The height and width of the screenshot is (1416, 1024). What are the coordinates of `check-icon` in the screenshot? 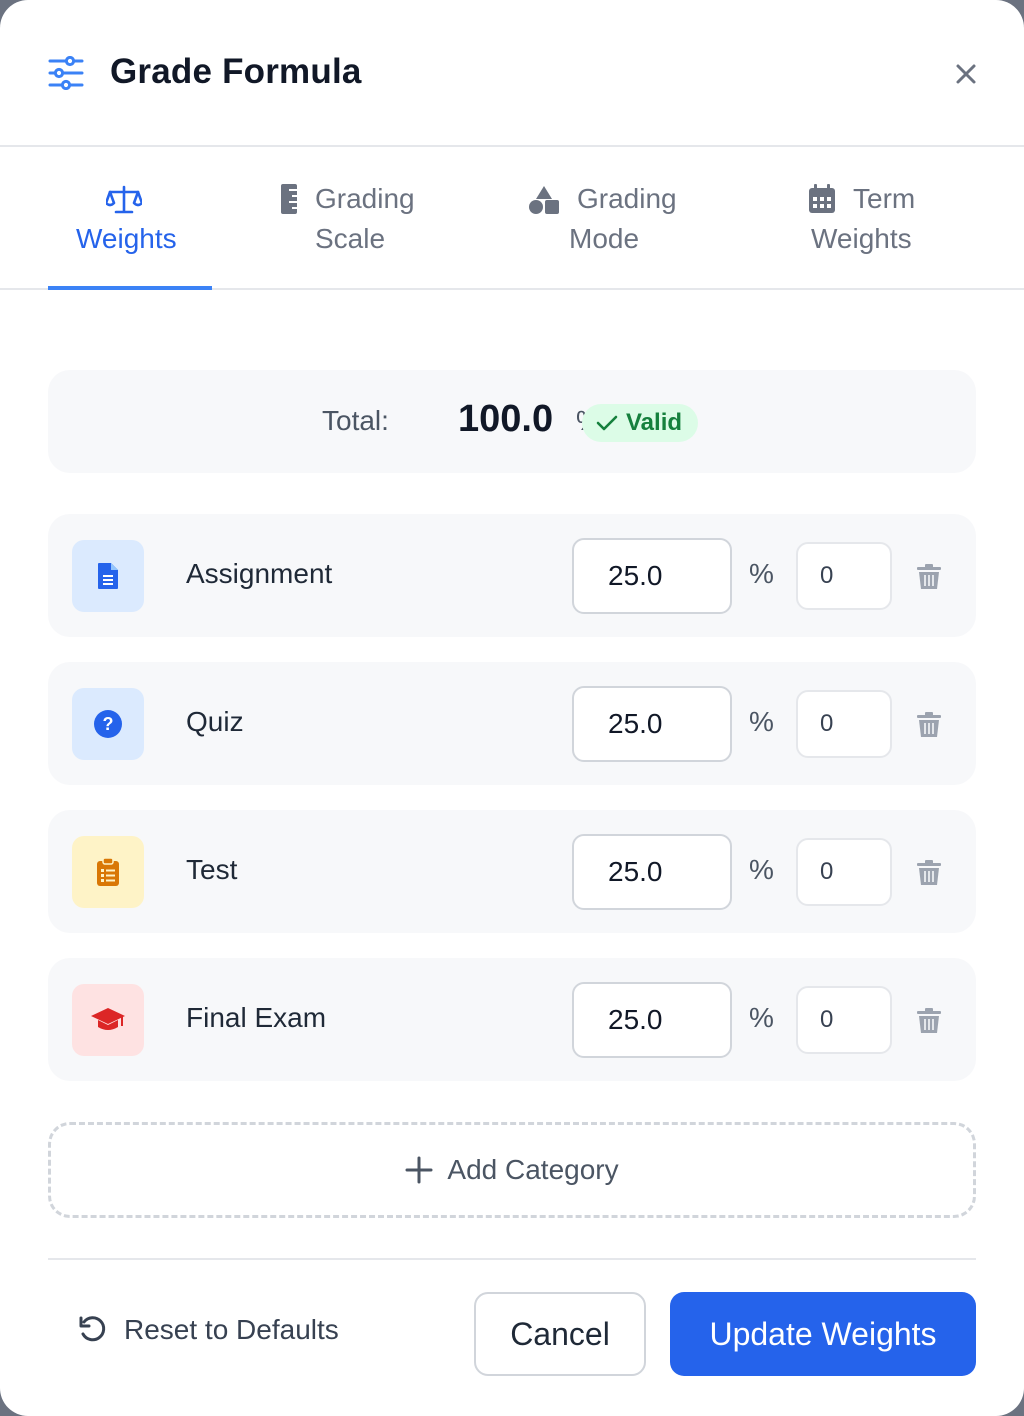 It's located at (607, 423).